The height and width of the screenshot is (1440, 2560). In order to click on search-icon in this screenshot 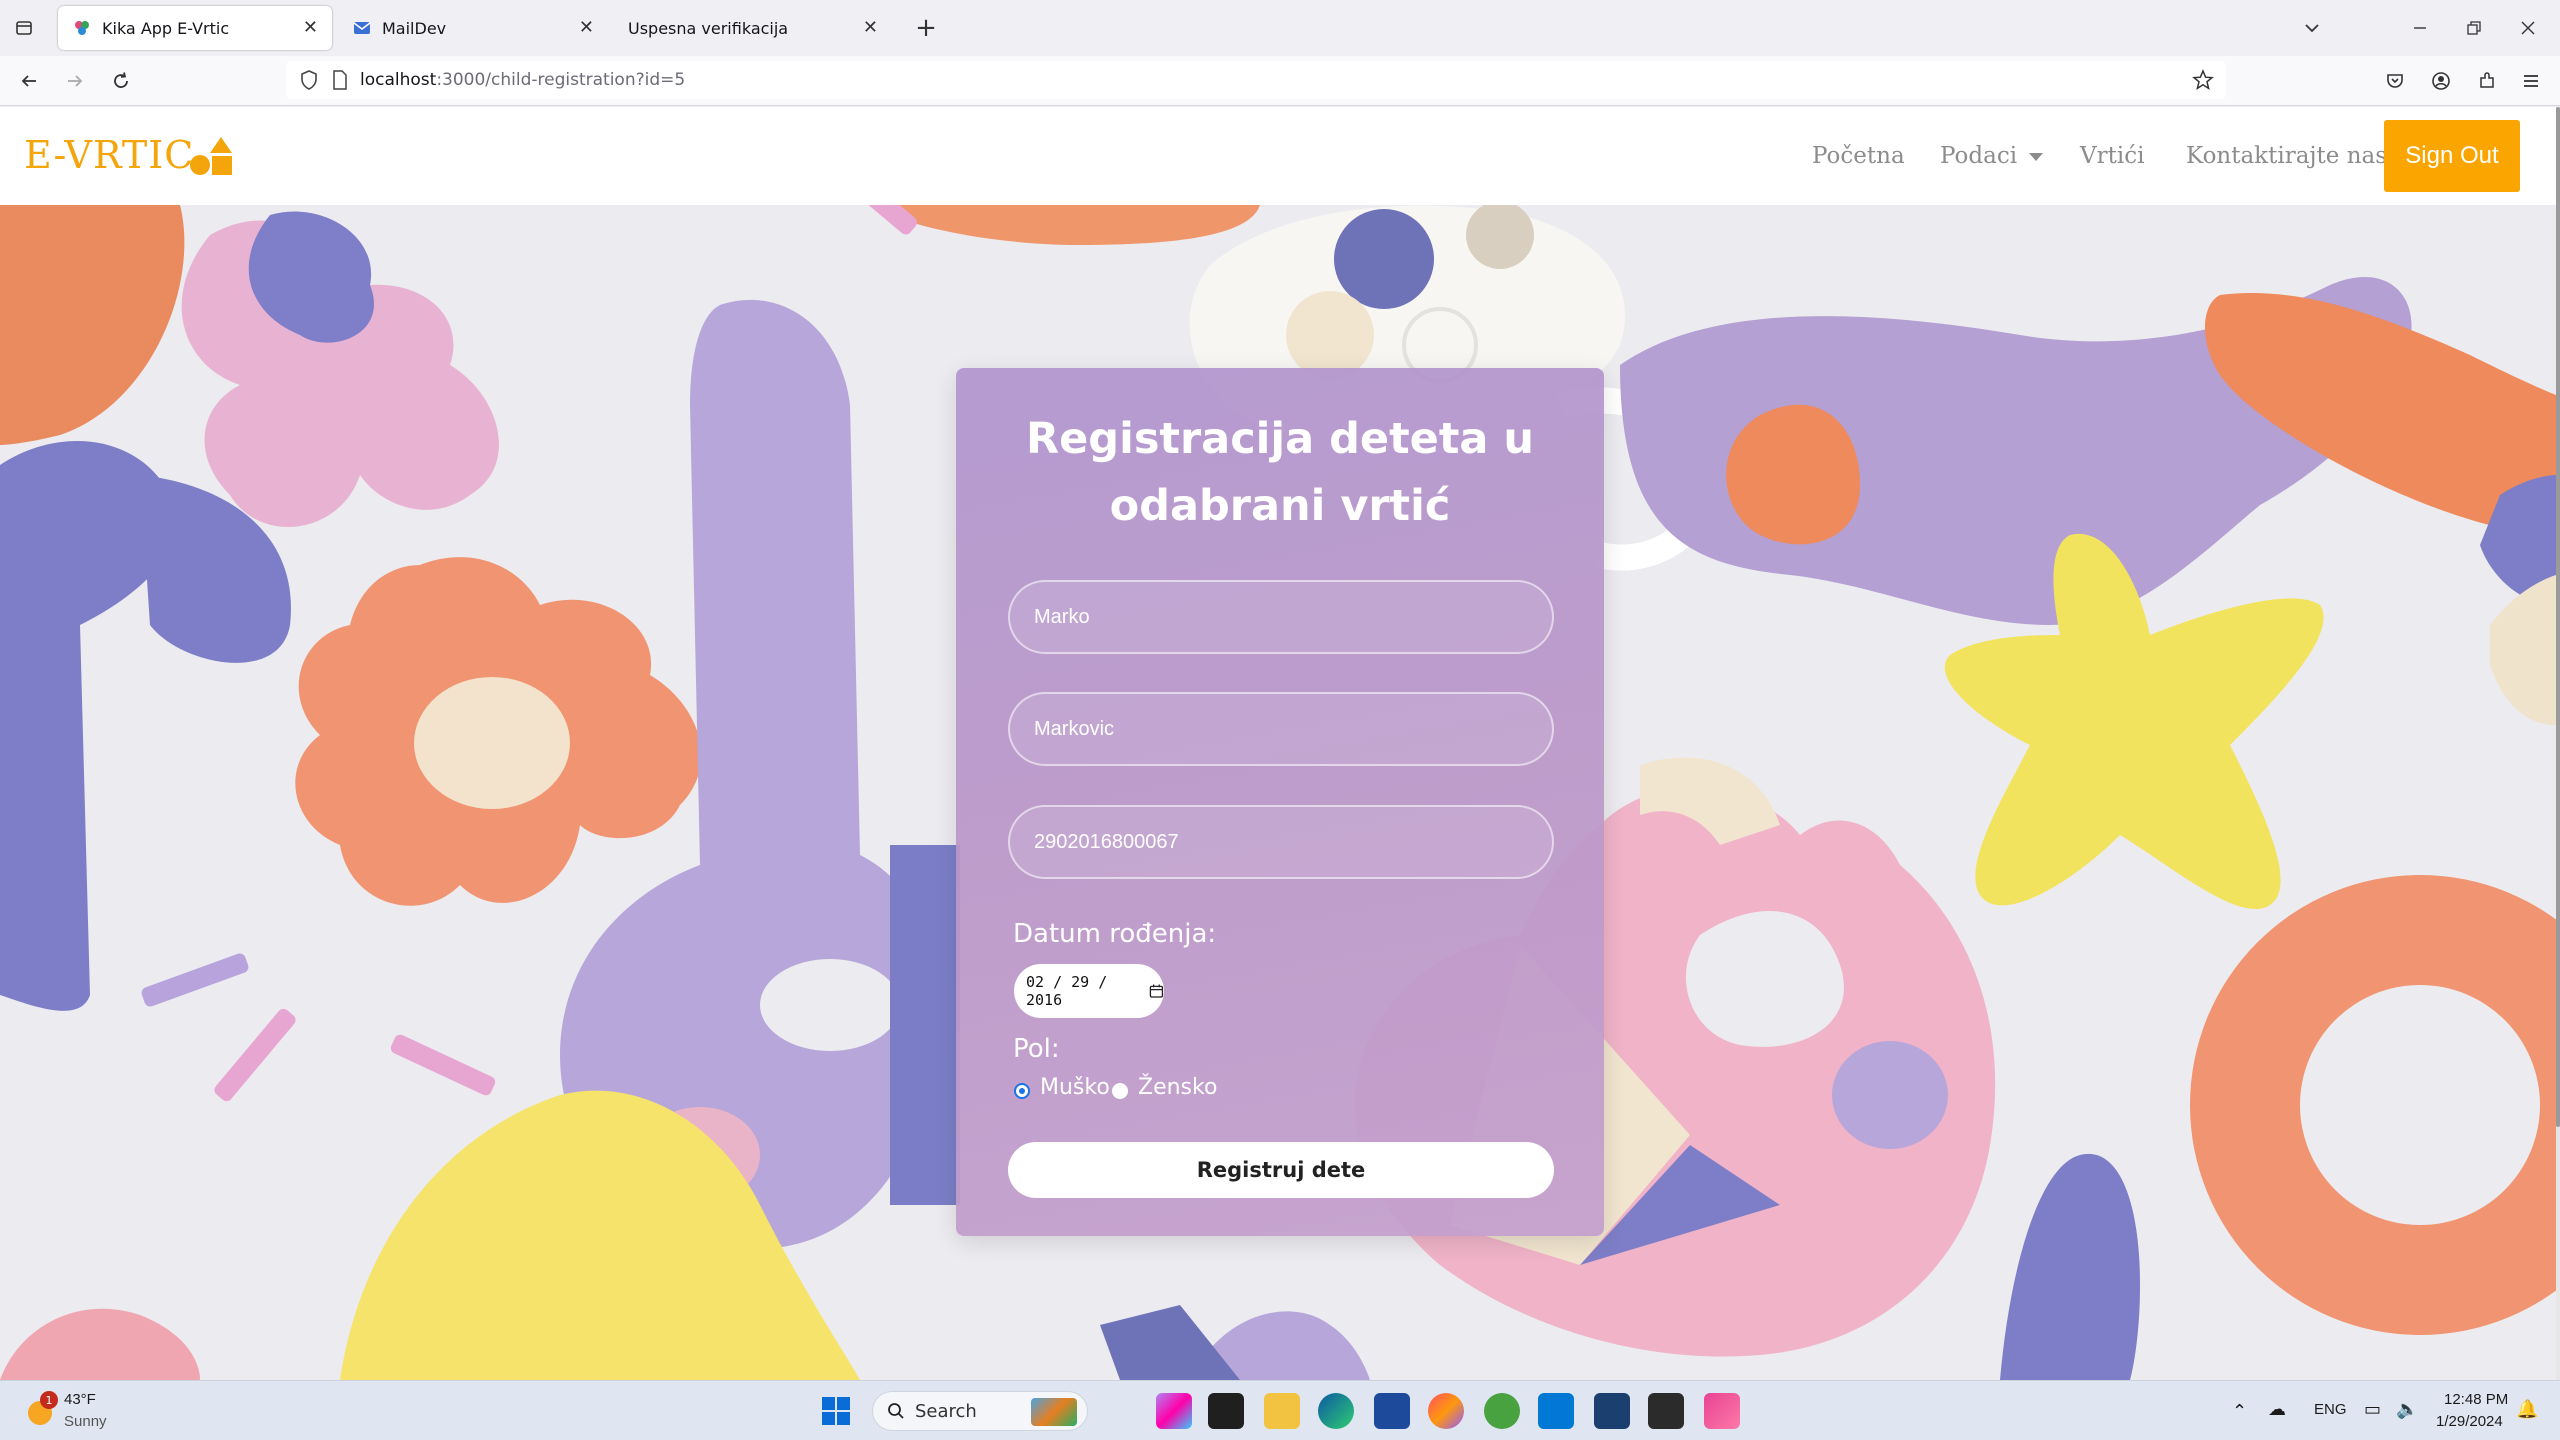, I will do `click(896, 1411)`.